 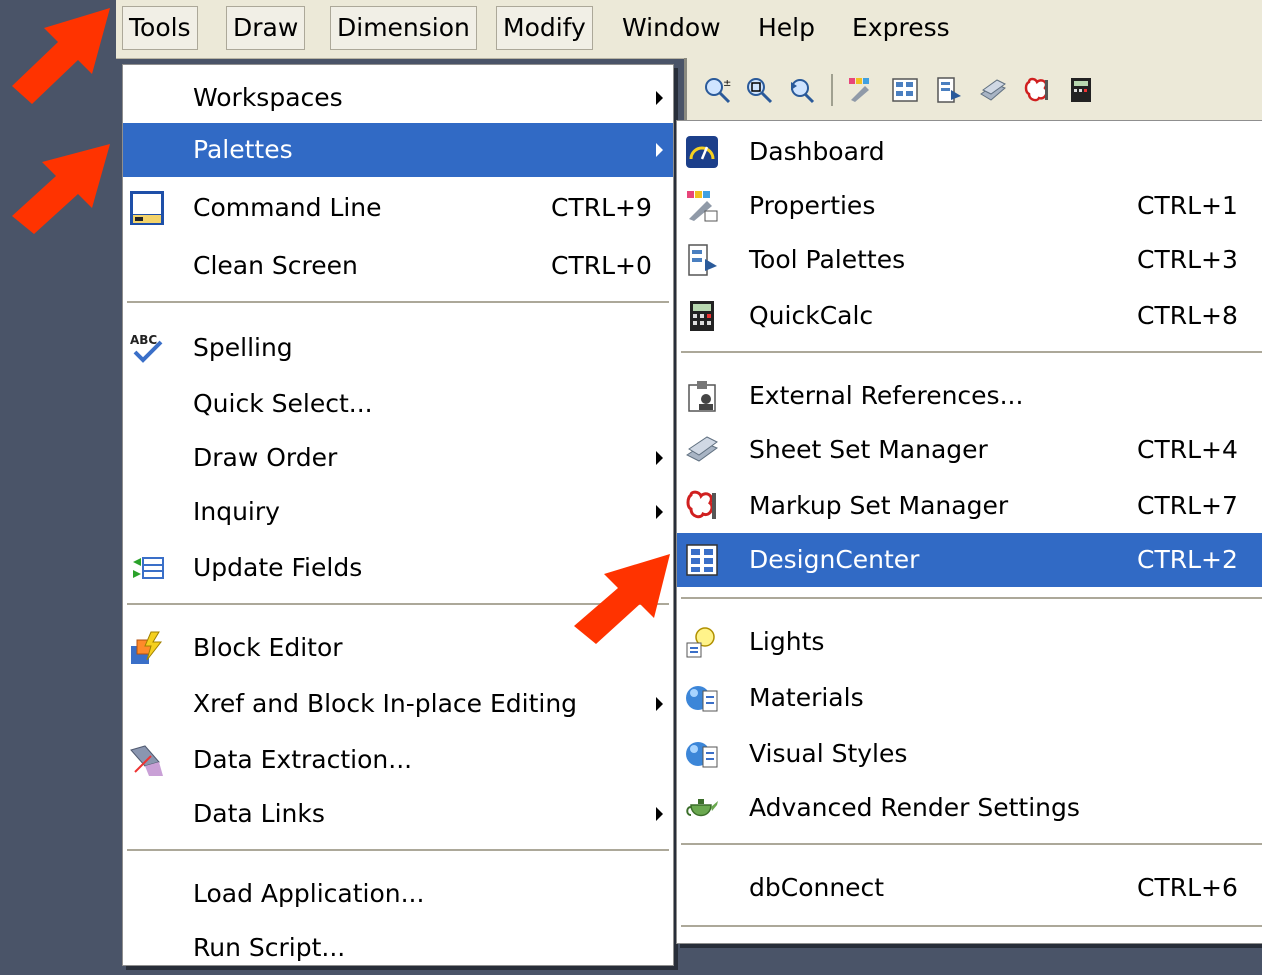 I want to click on zoom-realtime-icon: ±, so click(x=717, y=90).